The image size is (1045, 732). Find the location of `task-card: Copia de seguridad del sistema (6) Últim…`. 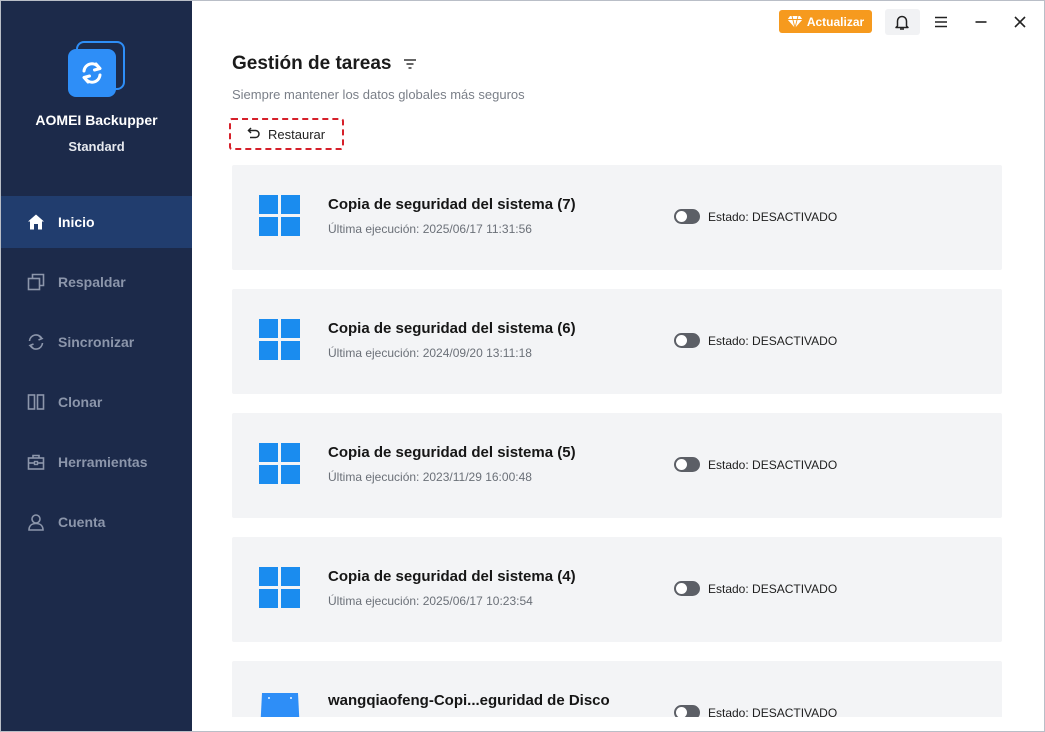

task-card: Copia de seguridad del sistema (6) Últim… is located at coordinates (617, 341).